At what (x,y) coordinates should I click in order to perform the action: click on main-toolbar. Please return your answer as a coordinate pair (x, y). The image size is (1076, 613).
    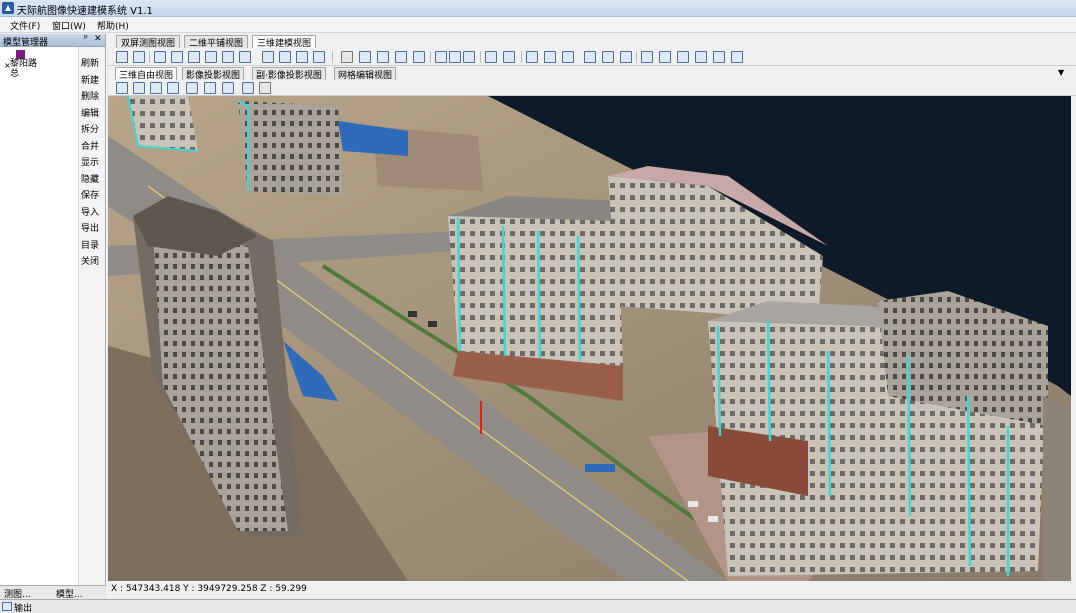
    Looking at the image, I should click on (592, 57).